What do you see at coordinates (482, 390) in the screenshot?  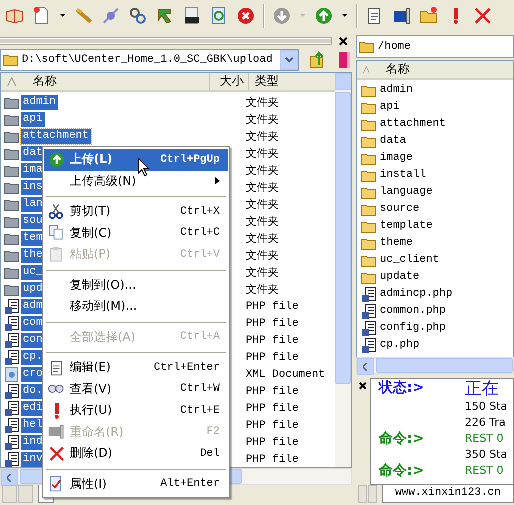 I see `log-text: 正在` at bounding box center [482, 390].